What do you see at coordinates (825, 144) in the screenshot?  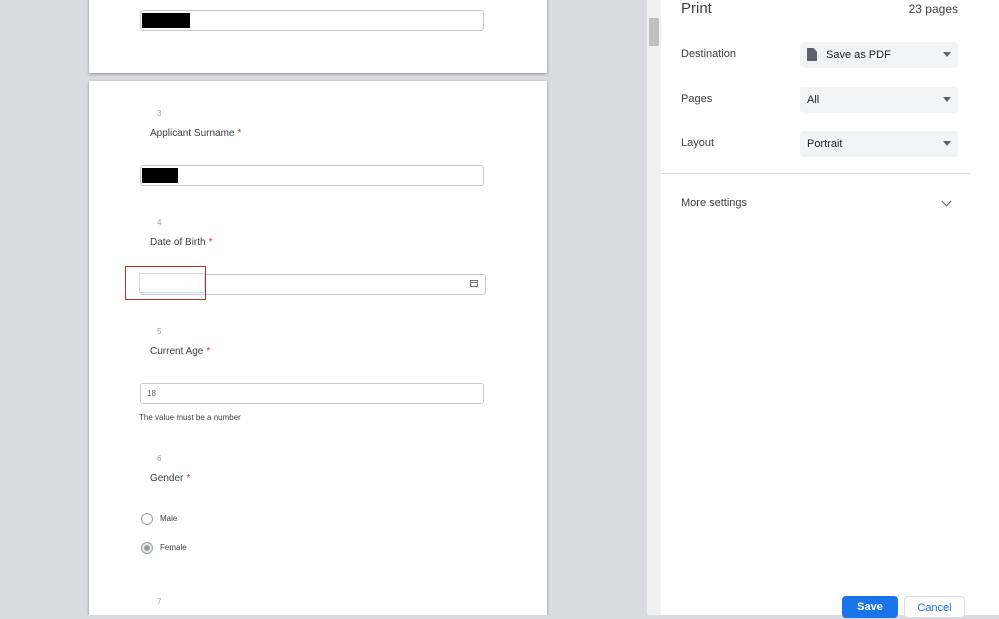 I see `layout-value: Portrait` at bounding box center [825, 144].